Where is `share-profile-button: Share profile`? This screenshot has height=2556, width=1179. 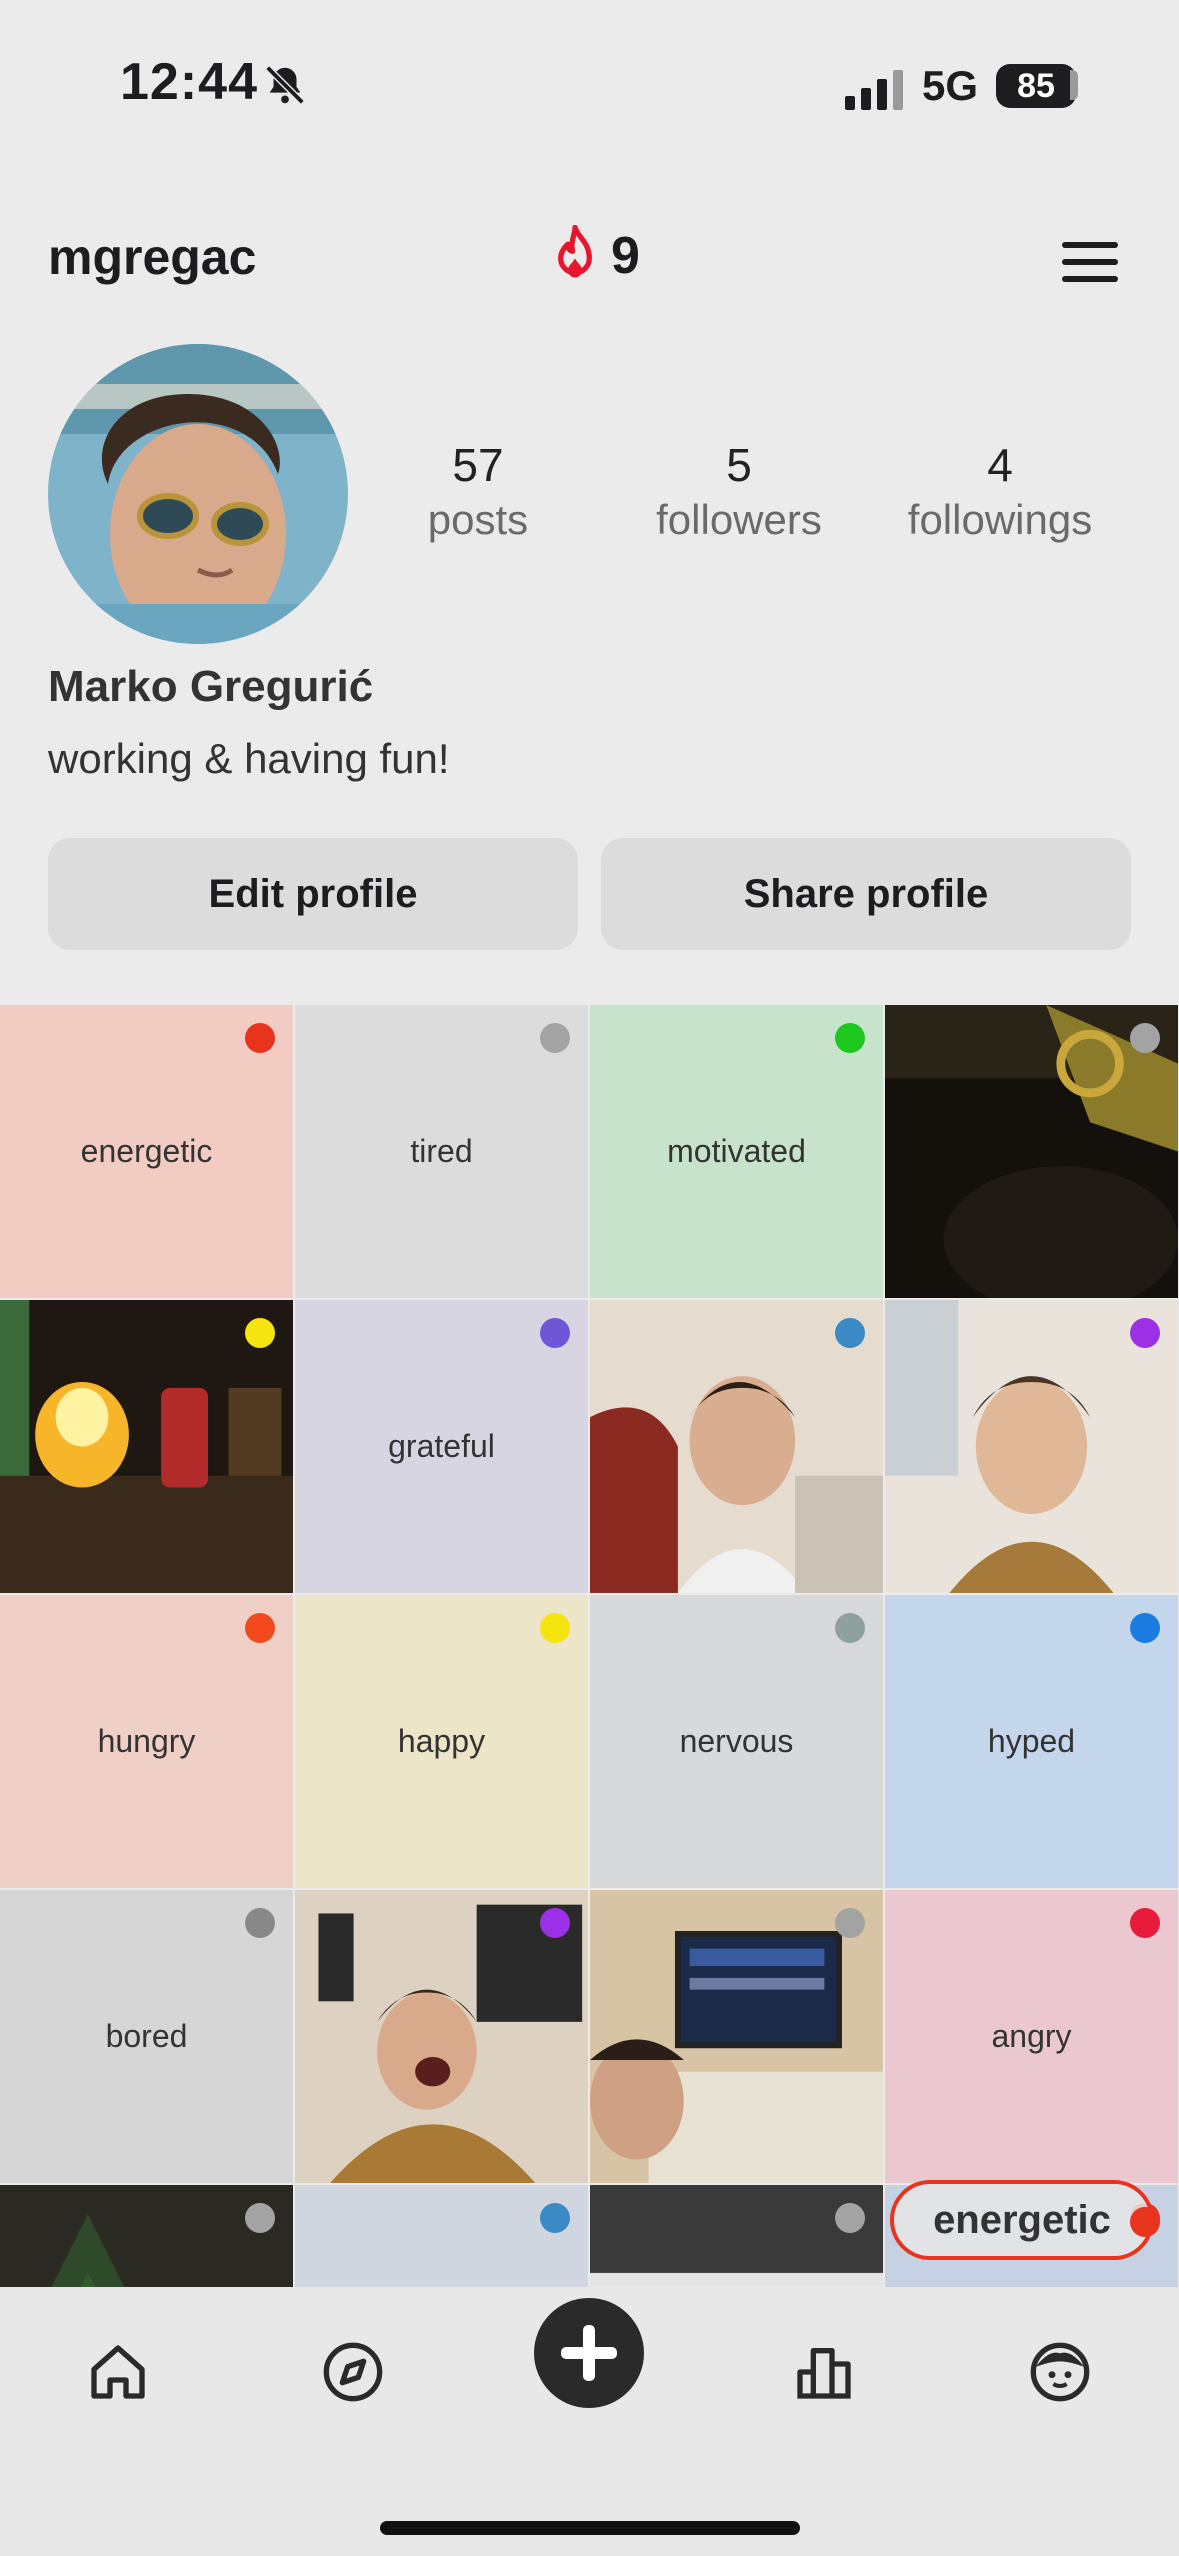
share-profile-button: Share profile is located at coordinates (866, 894).